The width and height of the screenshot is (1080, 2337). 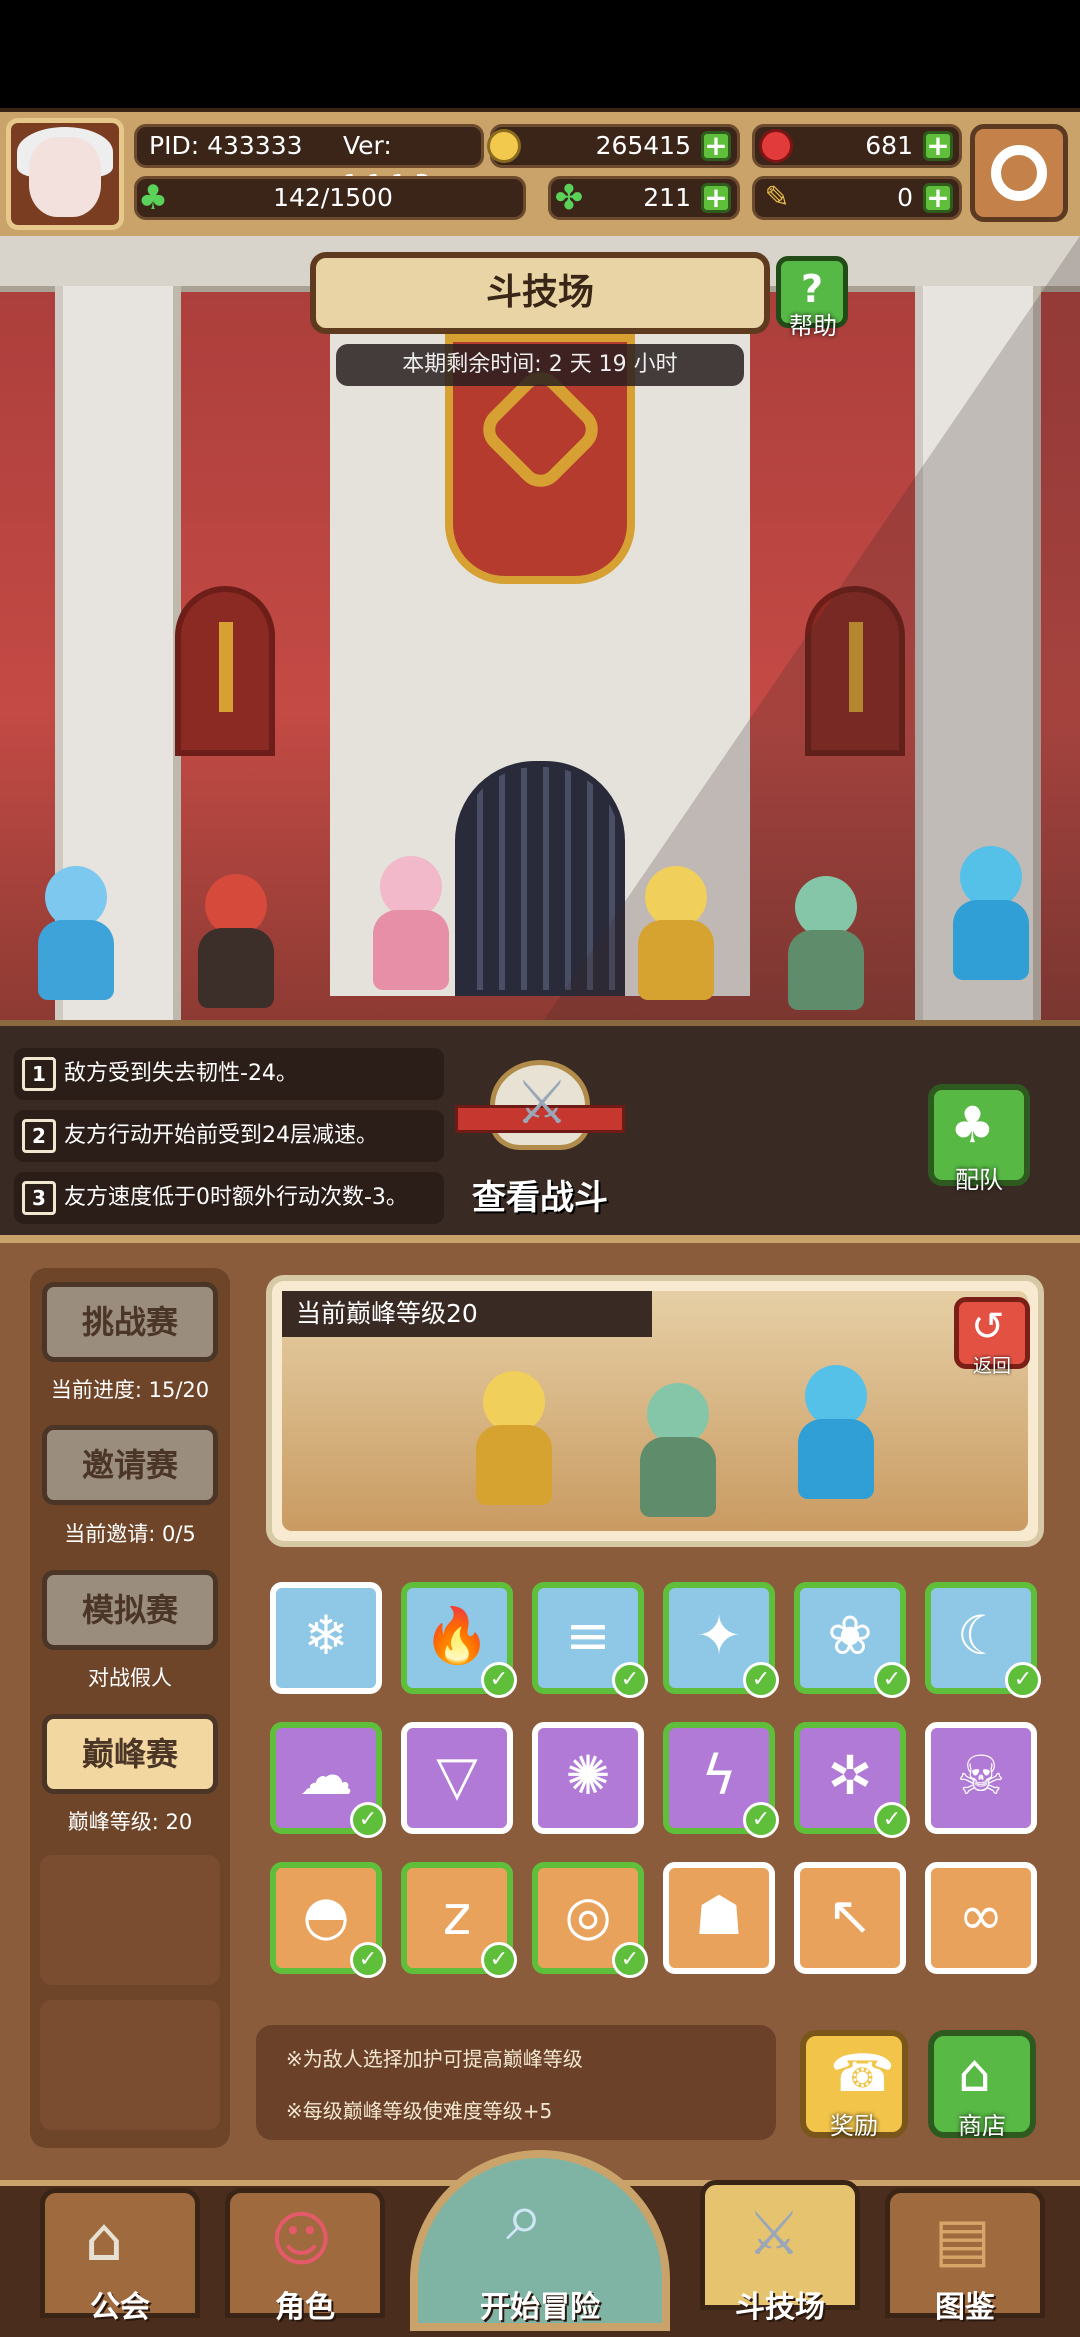 What do you see at coordinates (852, 1780) in the screenshot?
I see `blessing-slot: ✲ ✓` at bounding box center [852, 1780].